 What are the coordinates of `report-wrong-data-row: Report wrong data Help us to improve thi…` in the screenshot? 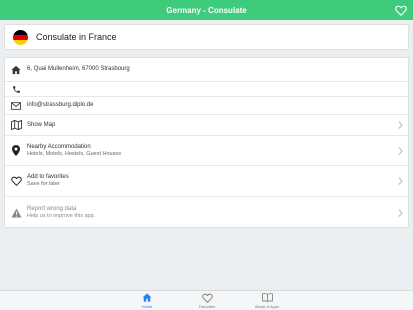 It's located at (206, 212).